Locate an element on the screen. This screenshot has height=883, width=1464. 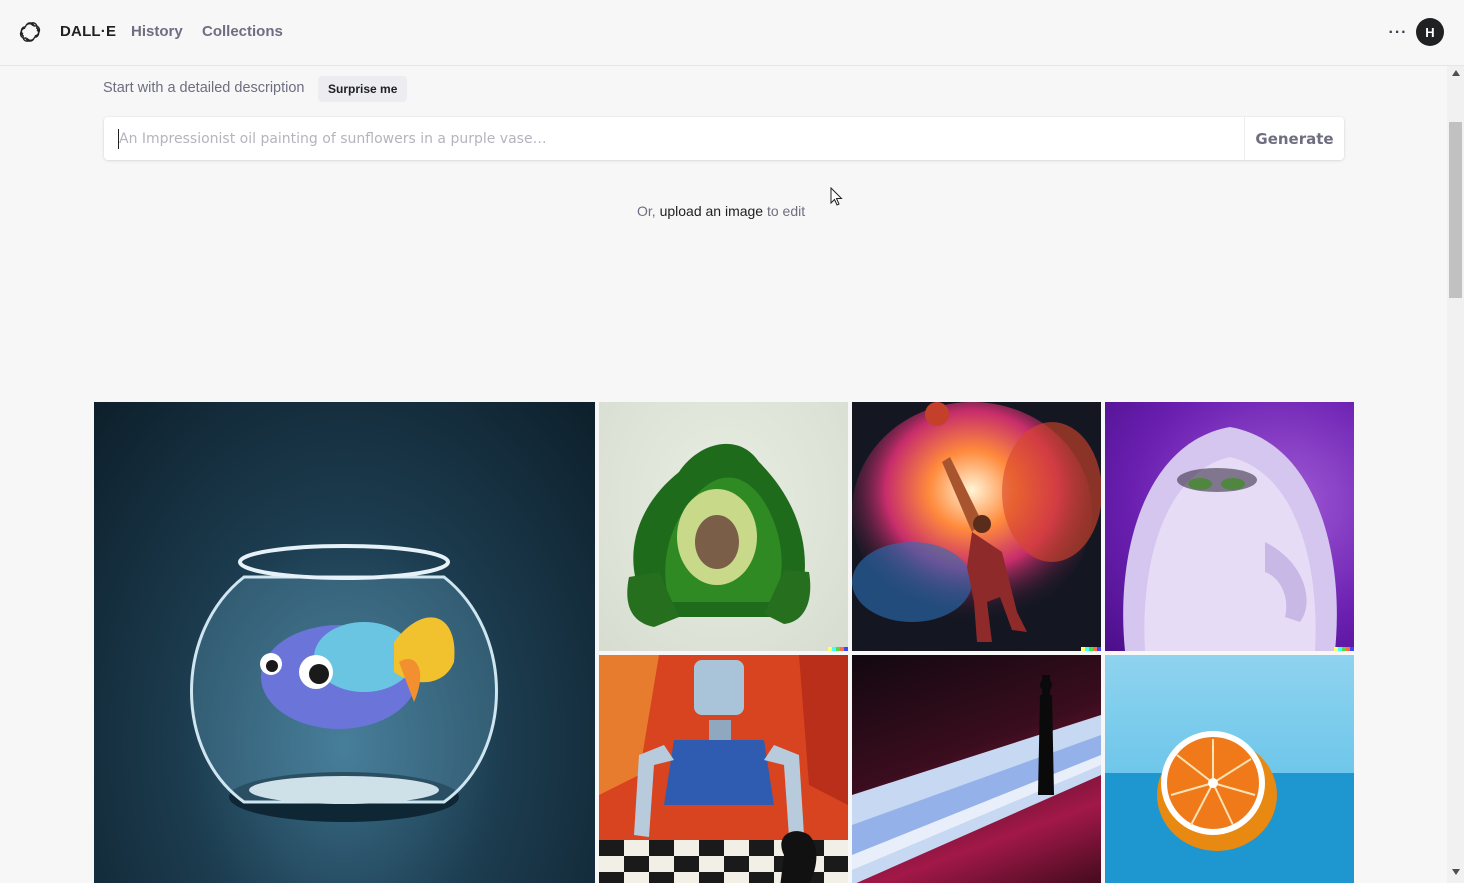
upload-line: Or, upload an image to edit is located at coordinates (721, 211).